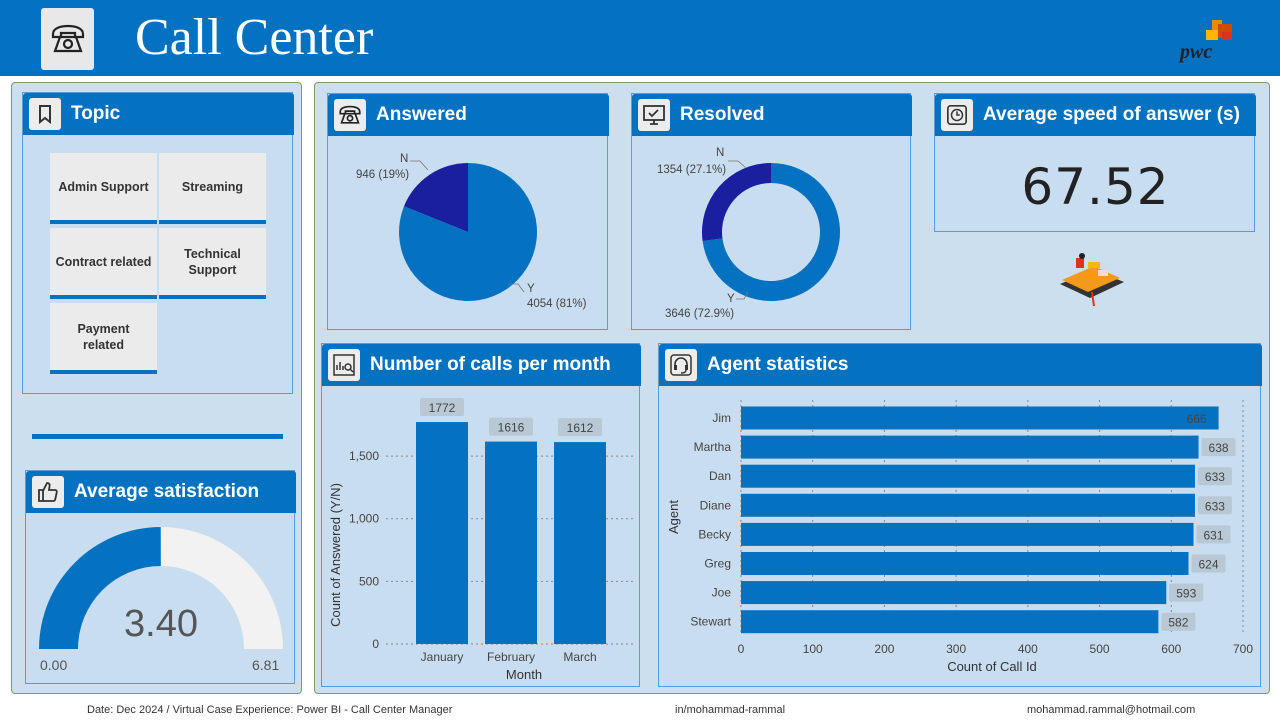 The width and height of the screenshot is (1280, 721). Describe the element at coordinates (511, 428) in the screenshot. I see `data-label: 1616` at that location.